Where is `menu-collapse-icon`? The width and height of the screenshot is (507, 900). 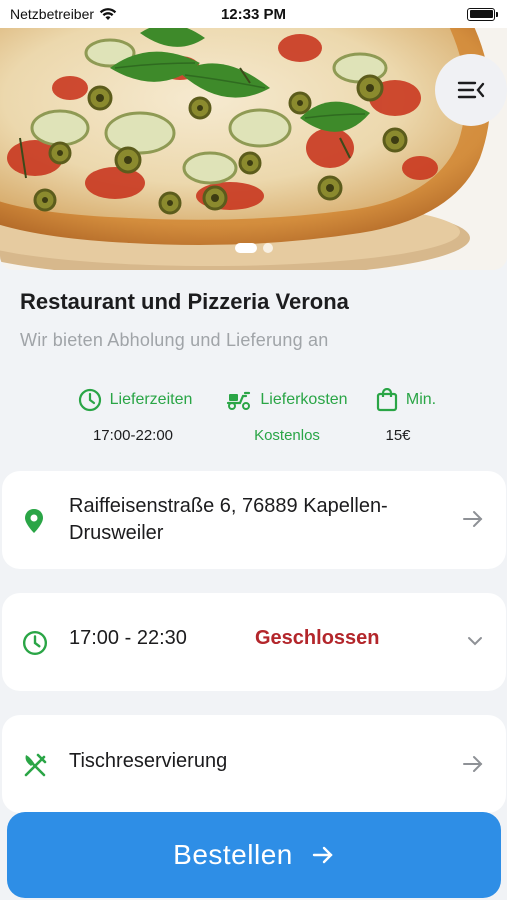
menu-collapse-icon is located at coordinates (471, 90).